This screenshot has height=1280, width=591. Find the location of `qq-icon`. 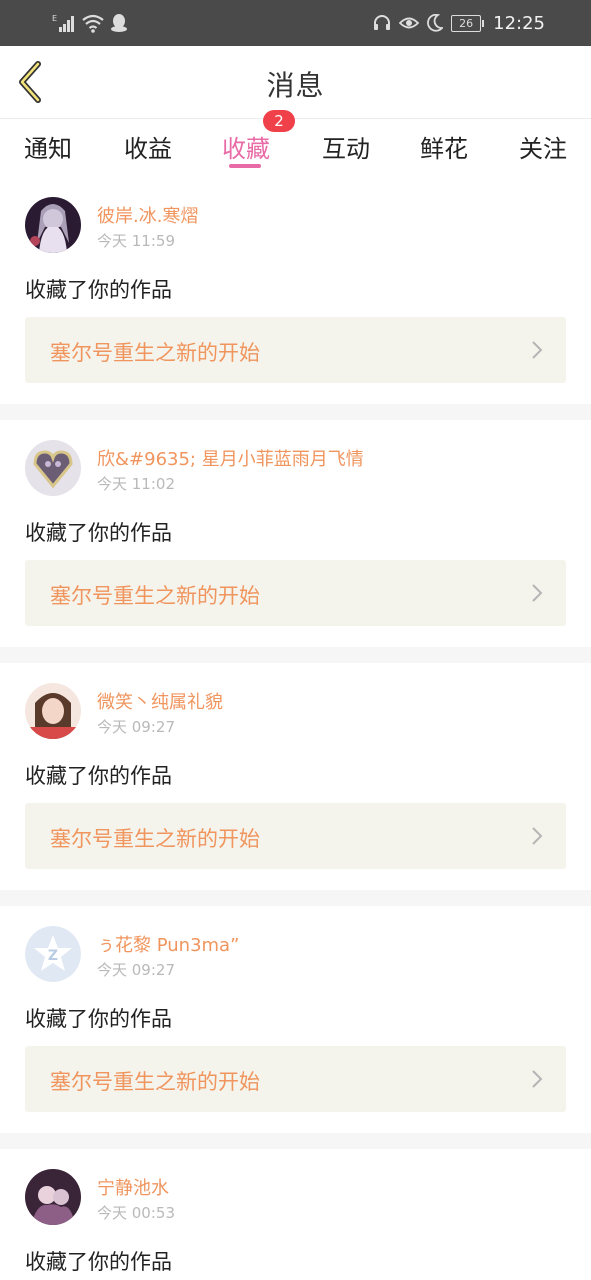

qq-icon is located at coordinates (119, 23).